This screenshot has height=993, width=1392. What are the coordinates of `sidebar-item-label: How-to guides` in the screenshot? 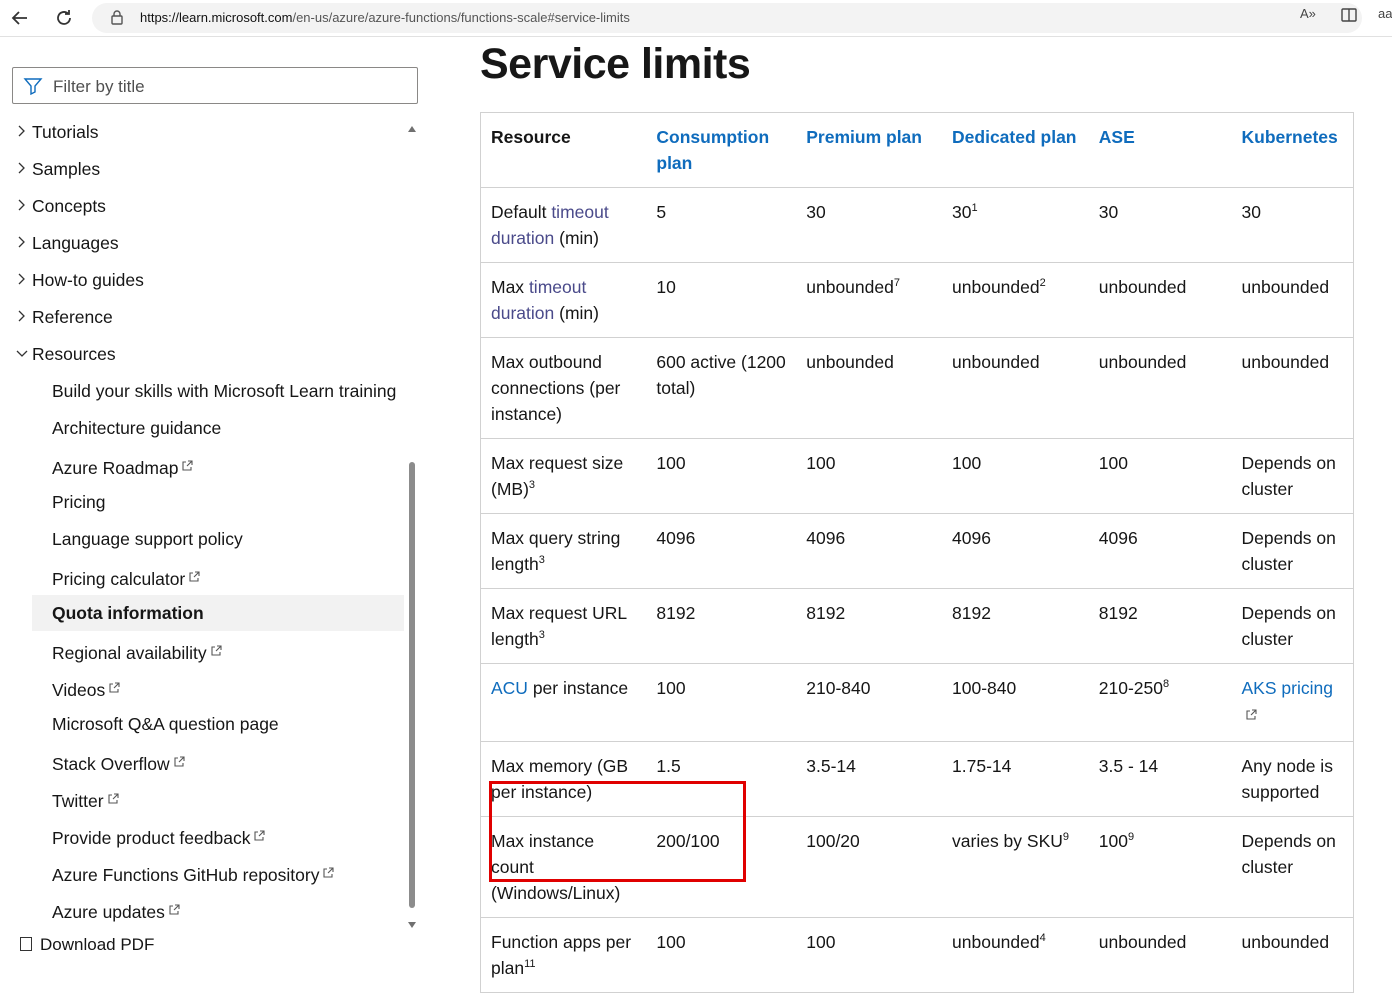 It's located at (88, 280).